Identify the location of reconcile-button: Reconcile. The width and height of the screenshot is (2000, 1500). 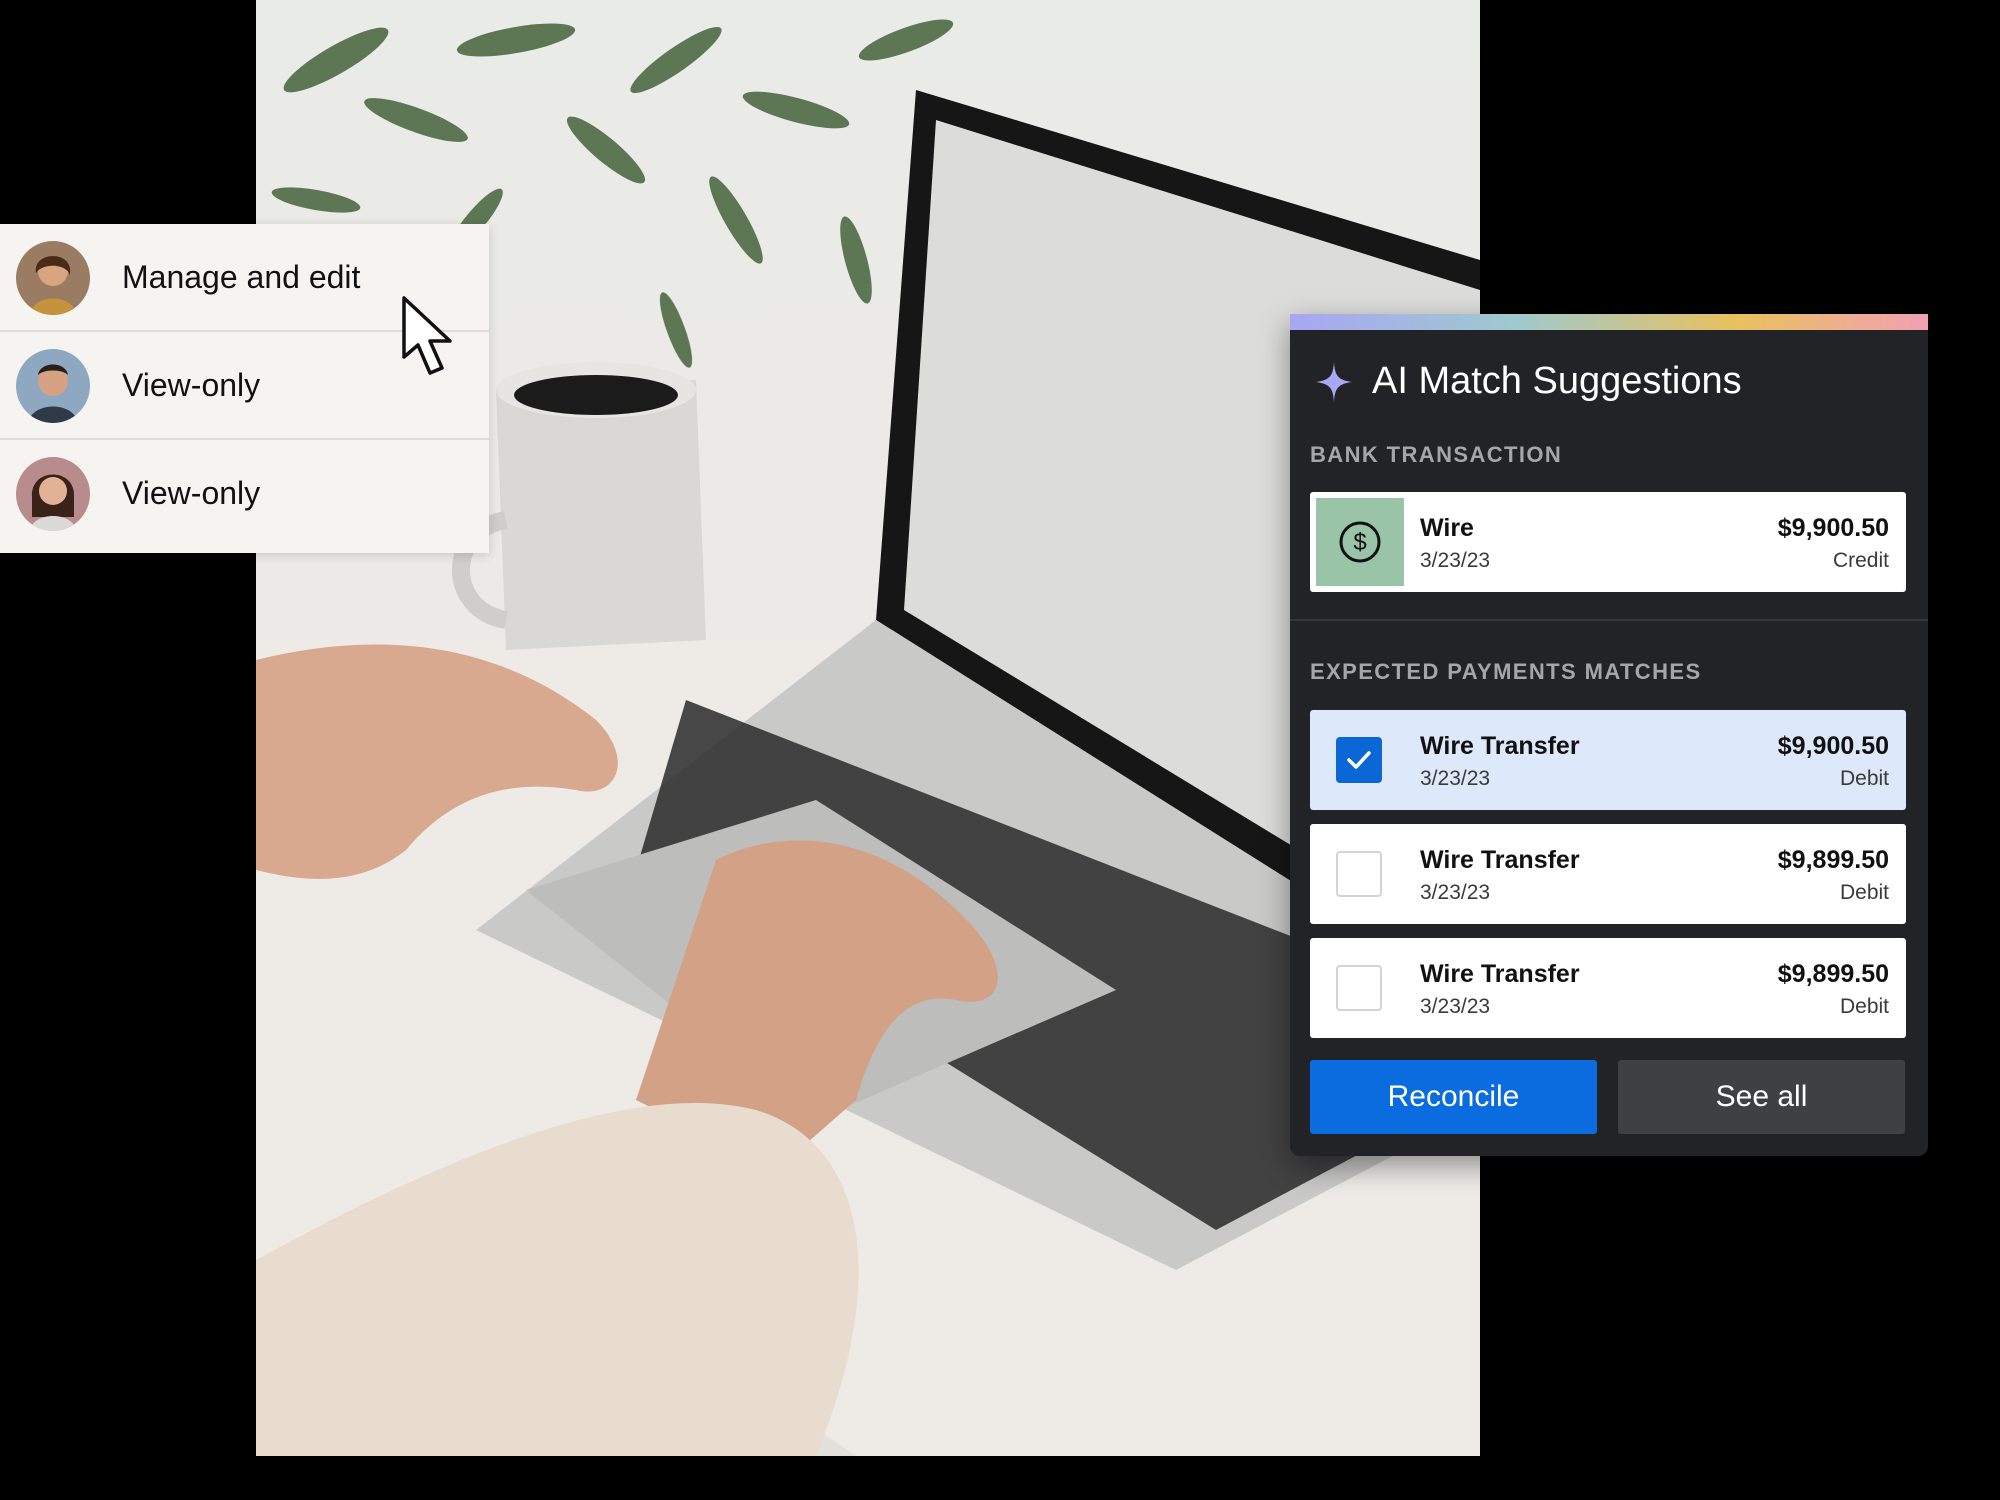
(1453, 1097).